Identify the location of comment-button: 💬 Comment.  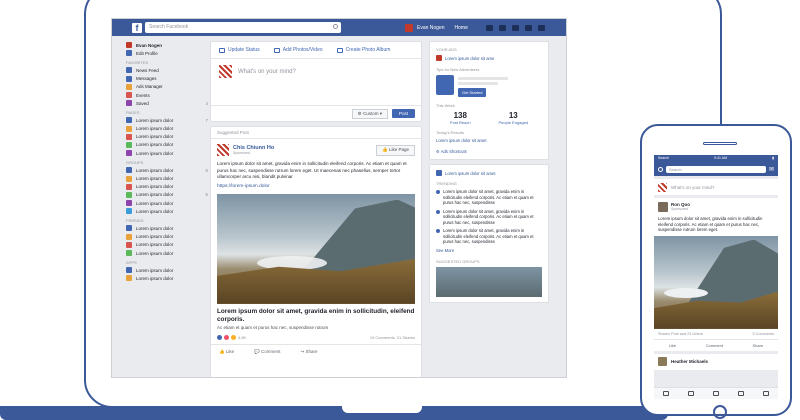
(267, 352).